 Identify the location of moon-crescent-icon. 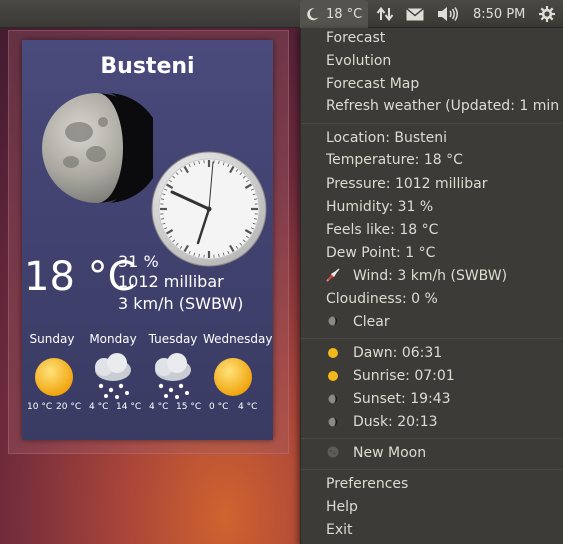
(313, 14).